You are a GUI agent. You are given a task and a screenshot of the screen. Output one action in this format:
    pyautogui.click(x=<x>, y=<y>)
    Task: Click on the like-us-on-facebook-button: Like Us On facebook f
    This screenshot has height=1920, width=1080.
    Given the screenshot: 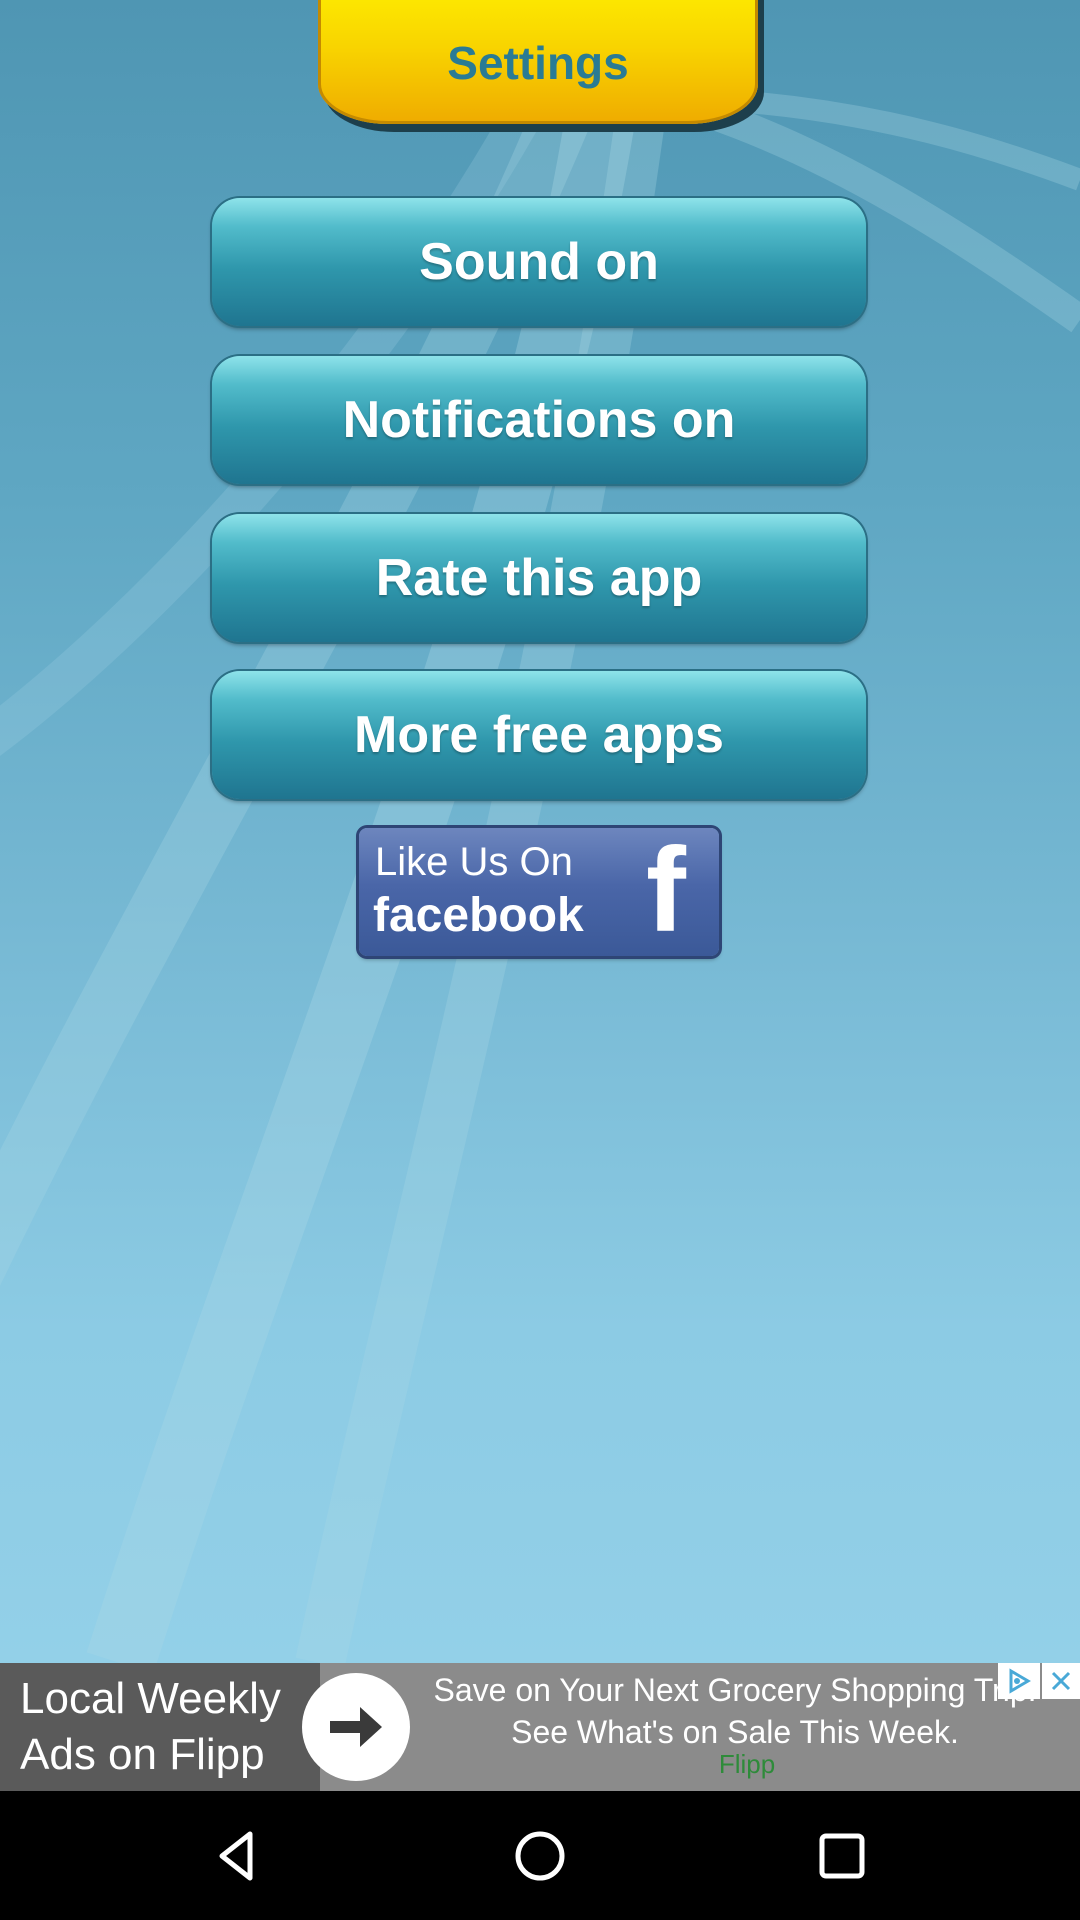 What is the action you would take?
    pyautogui.click(x=539, y=892)
    